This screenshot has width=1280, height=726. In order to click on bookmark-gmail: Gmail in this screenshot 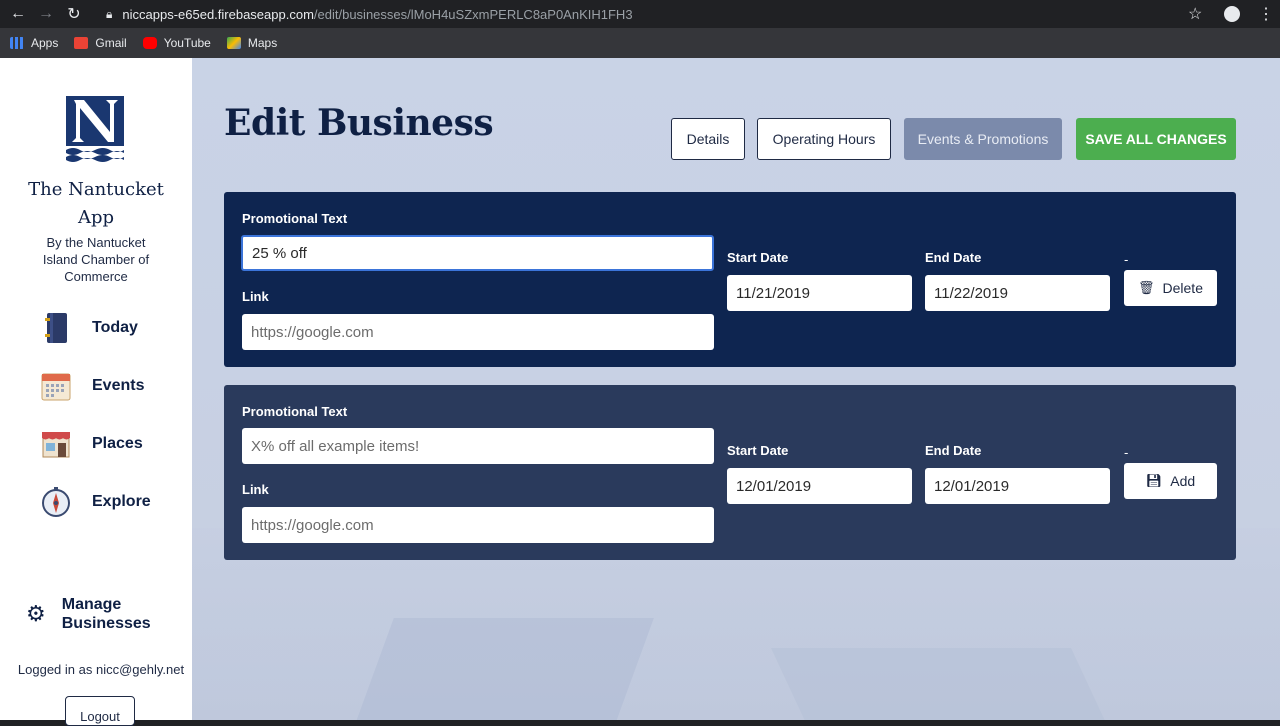, I will do `click(100, 43)`.